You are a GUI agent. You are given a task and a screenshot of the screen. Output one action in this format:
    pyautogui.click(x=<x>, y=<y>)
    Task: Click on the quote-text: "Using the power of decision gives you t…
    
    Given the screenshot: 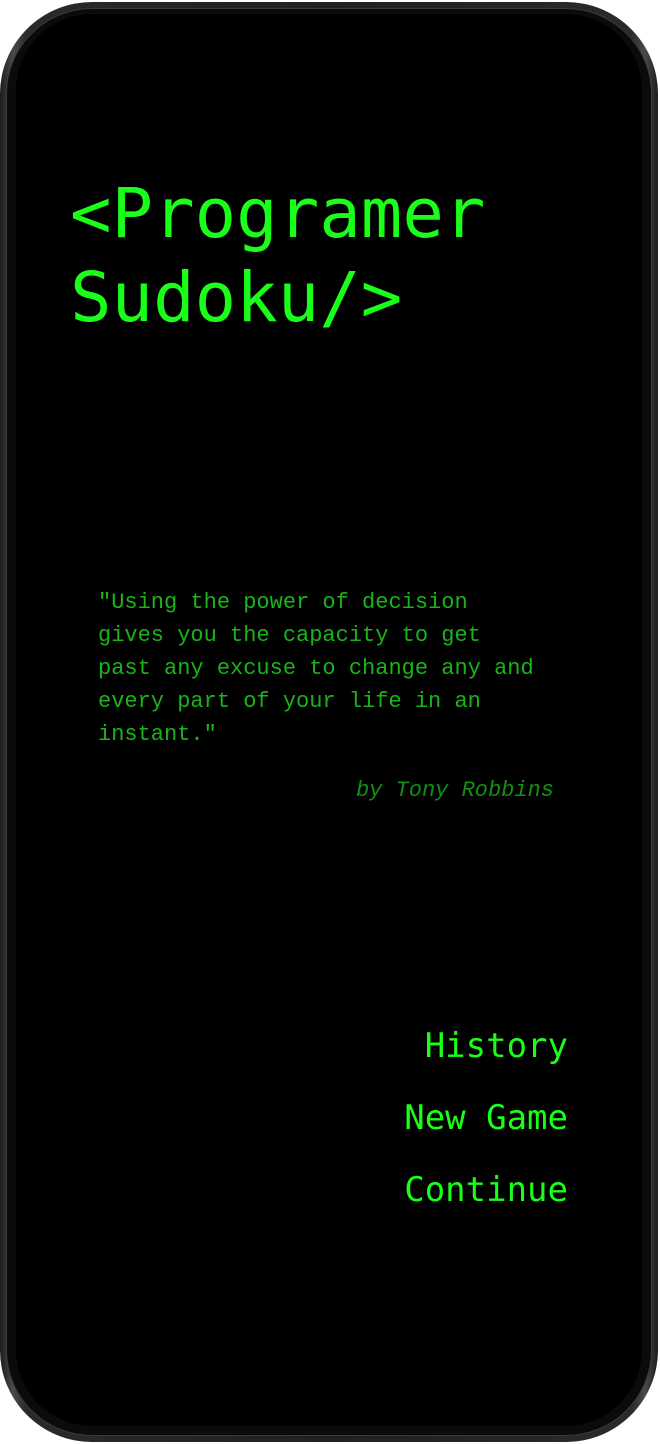 What is the action you would take?
    pyautogui.click(x=338, y=668)
    